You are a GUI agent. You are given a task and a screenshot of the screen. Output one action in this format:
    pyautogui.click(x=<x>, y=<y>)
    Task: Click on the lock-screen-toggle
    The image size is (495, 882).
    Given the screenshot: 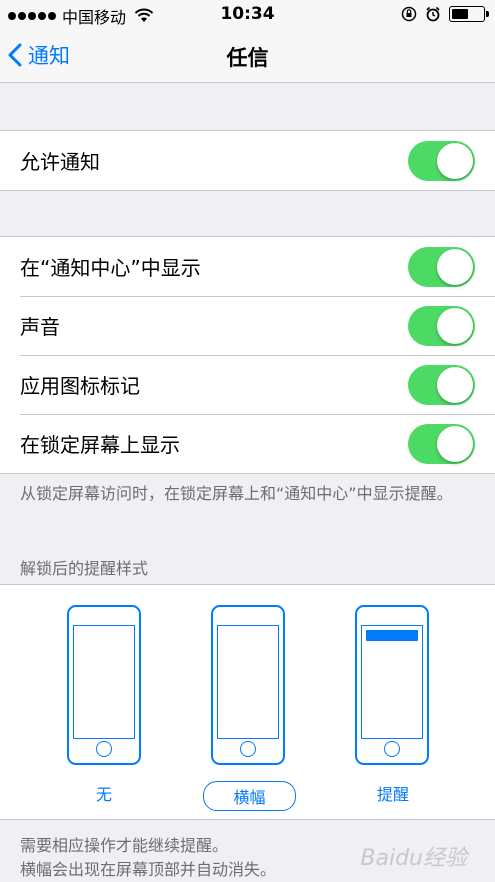 What is the action you would take?
    pyautogui.click(x=441, y=443)
    